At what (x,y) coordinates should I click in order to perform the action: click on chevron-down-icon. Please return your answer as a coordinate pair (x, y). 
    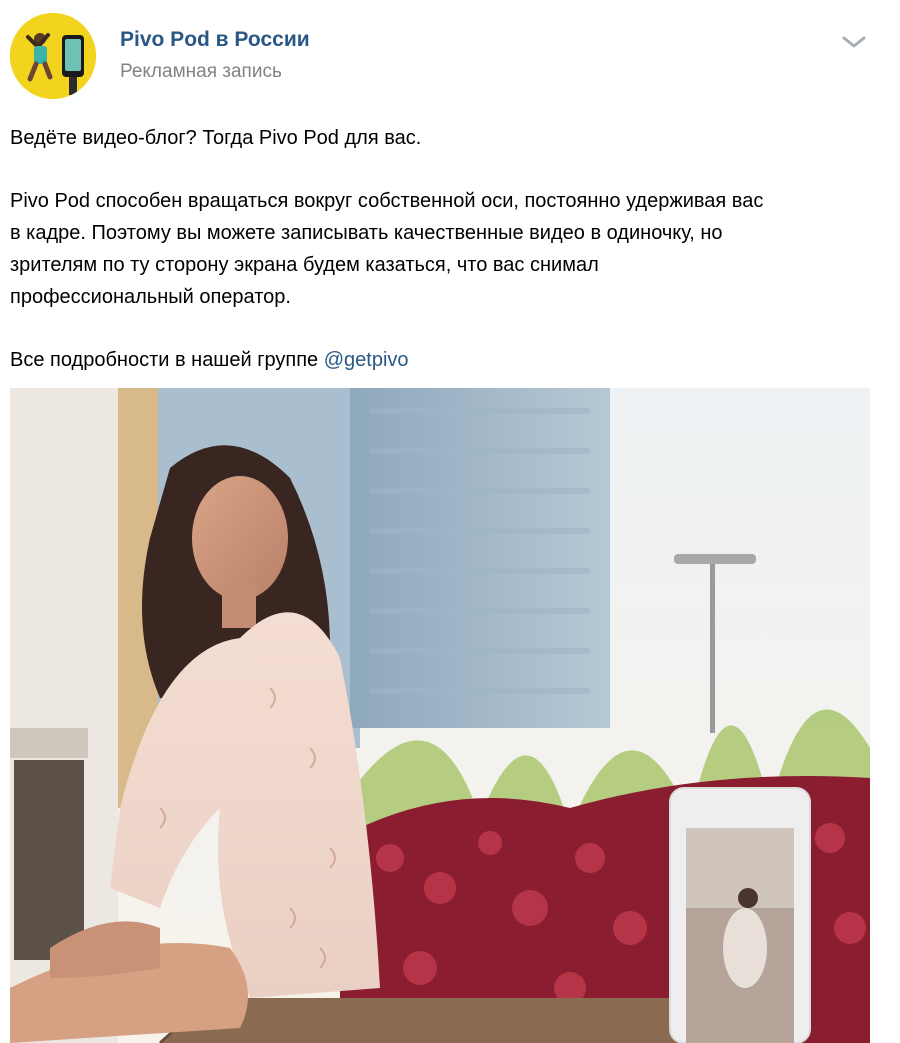
    Looking at the image, I should click on (854, 42).